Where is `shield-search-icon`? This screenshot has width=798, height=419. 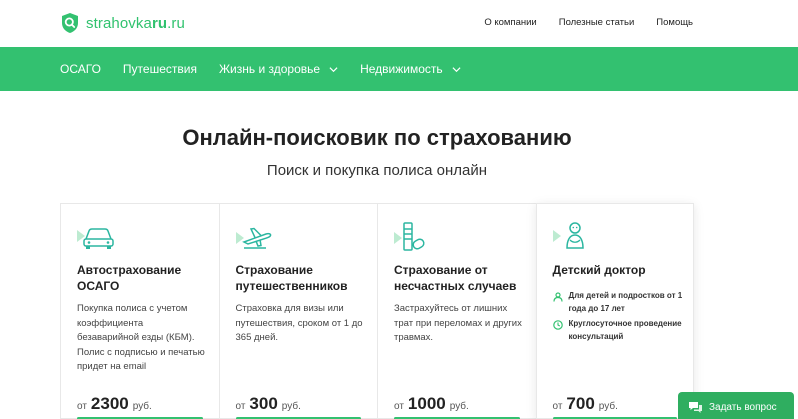 shield-search-icon is located at coordinates (70, 23).